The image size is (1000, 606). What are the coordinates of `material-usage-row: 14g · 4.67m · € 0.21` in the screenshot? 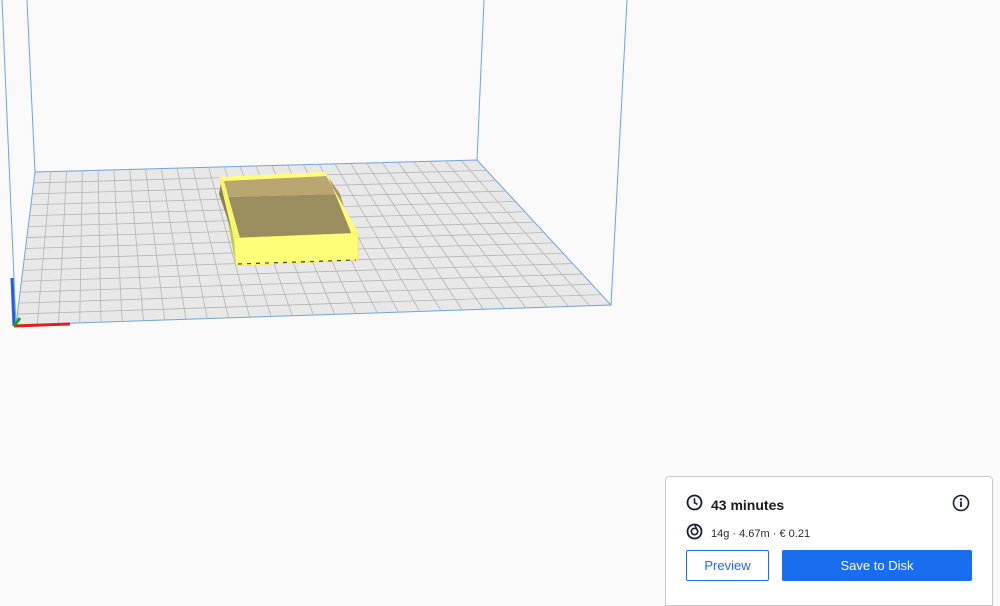 It's located at (748, 534).